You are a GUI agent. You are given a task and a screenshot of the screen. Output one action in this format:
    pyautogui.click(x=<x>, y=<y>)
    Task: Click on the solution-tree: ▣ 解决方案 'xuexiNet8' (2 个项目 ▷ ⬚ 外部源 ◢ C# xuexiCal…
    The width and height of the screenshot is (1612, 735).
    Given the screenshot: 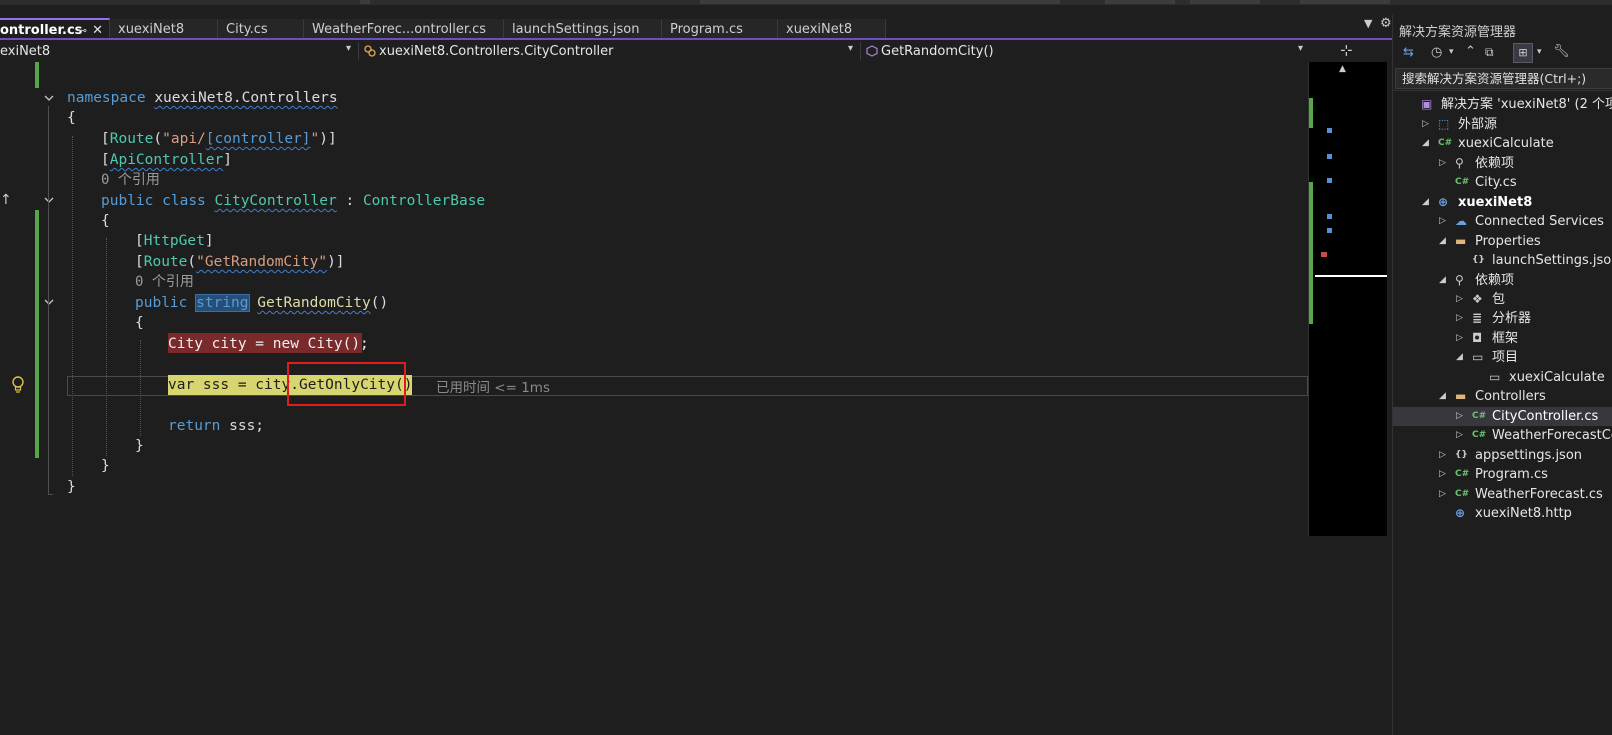 What is the action you would take?
    pyautogui.click(x=1502, y=321)
    